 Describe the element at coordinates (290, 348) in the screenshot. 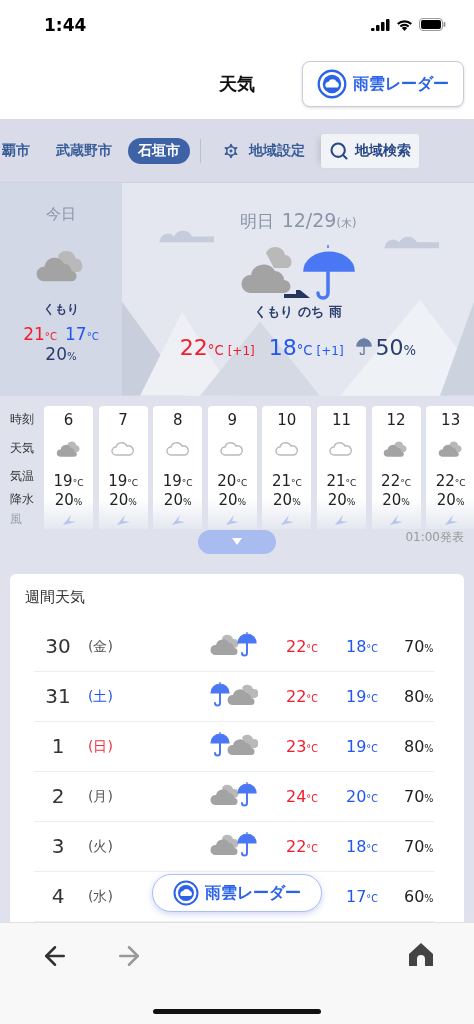

I see `tomorrow-low-temp: 18°C` at that location.